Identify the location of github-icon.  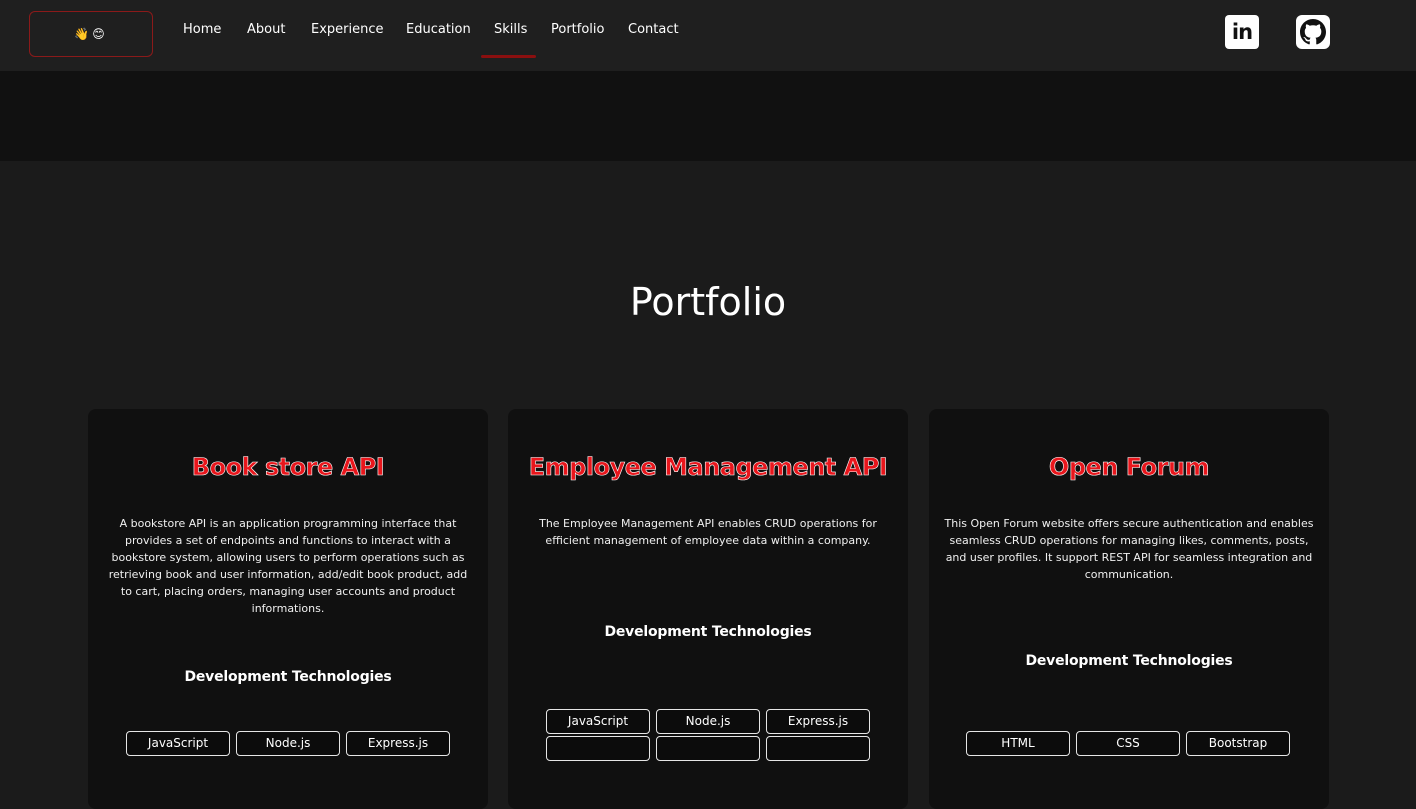
(1313, 32).